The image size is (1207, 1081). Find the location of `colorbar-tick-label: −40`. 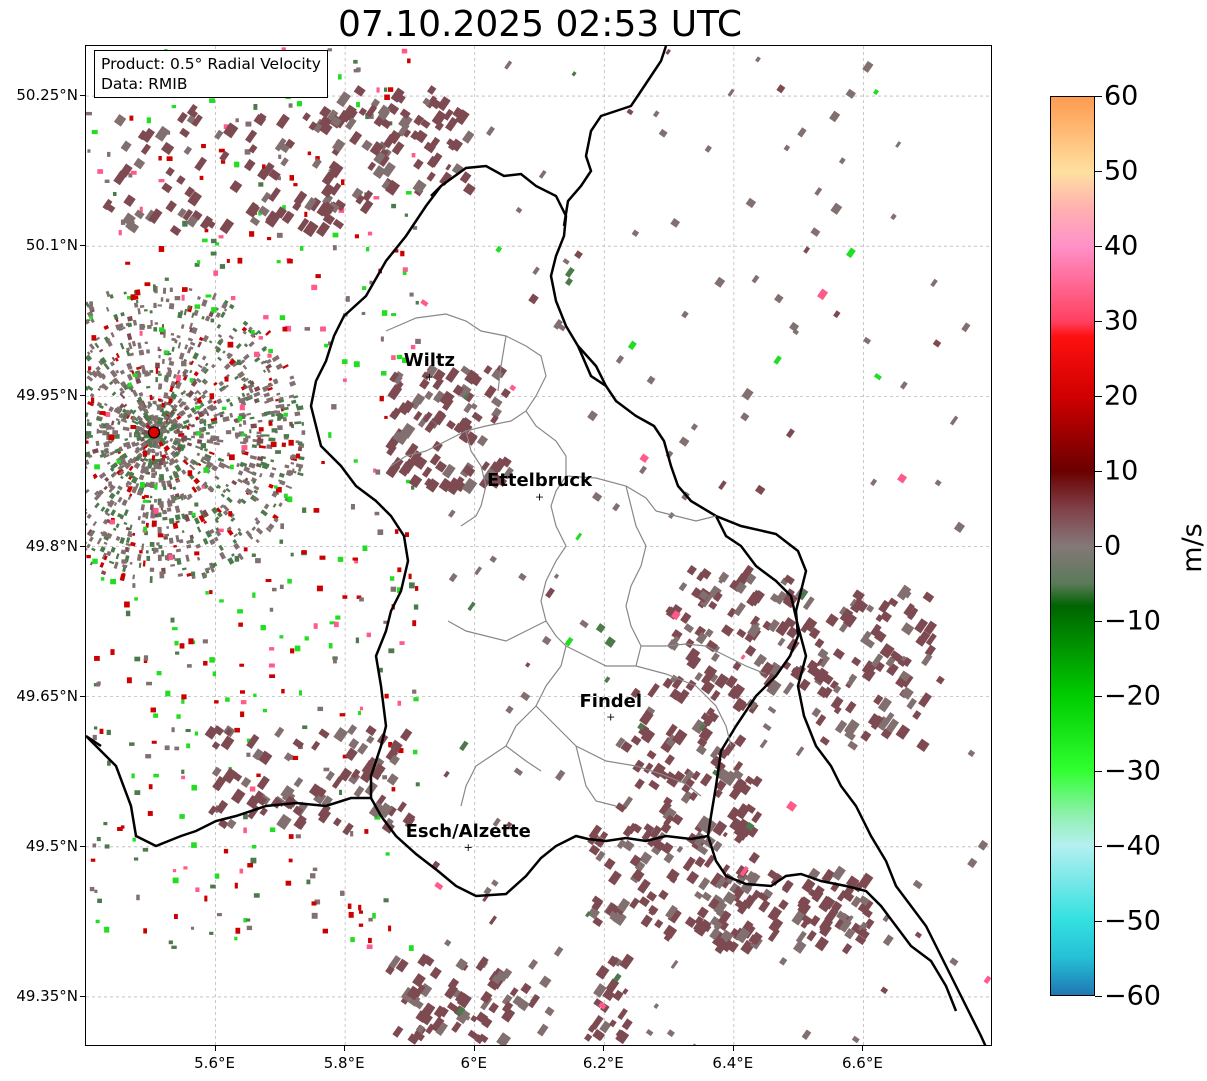

colorbar-tick-label: −40 is located at coordinates (1132, 846).